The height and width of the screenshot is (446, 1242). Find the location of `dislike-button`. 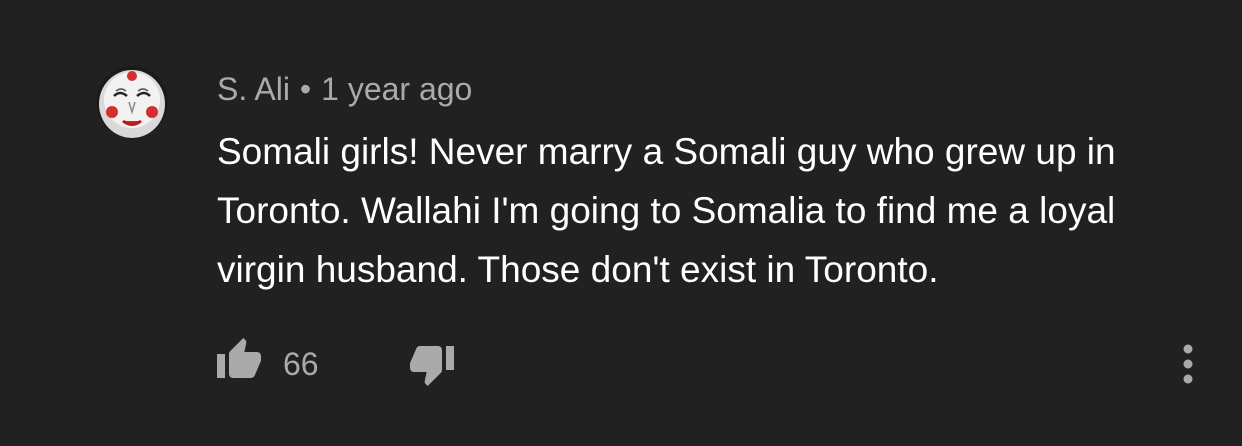

dislike-button is located at coordinates (434, 366).